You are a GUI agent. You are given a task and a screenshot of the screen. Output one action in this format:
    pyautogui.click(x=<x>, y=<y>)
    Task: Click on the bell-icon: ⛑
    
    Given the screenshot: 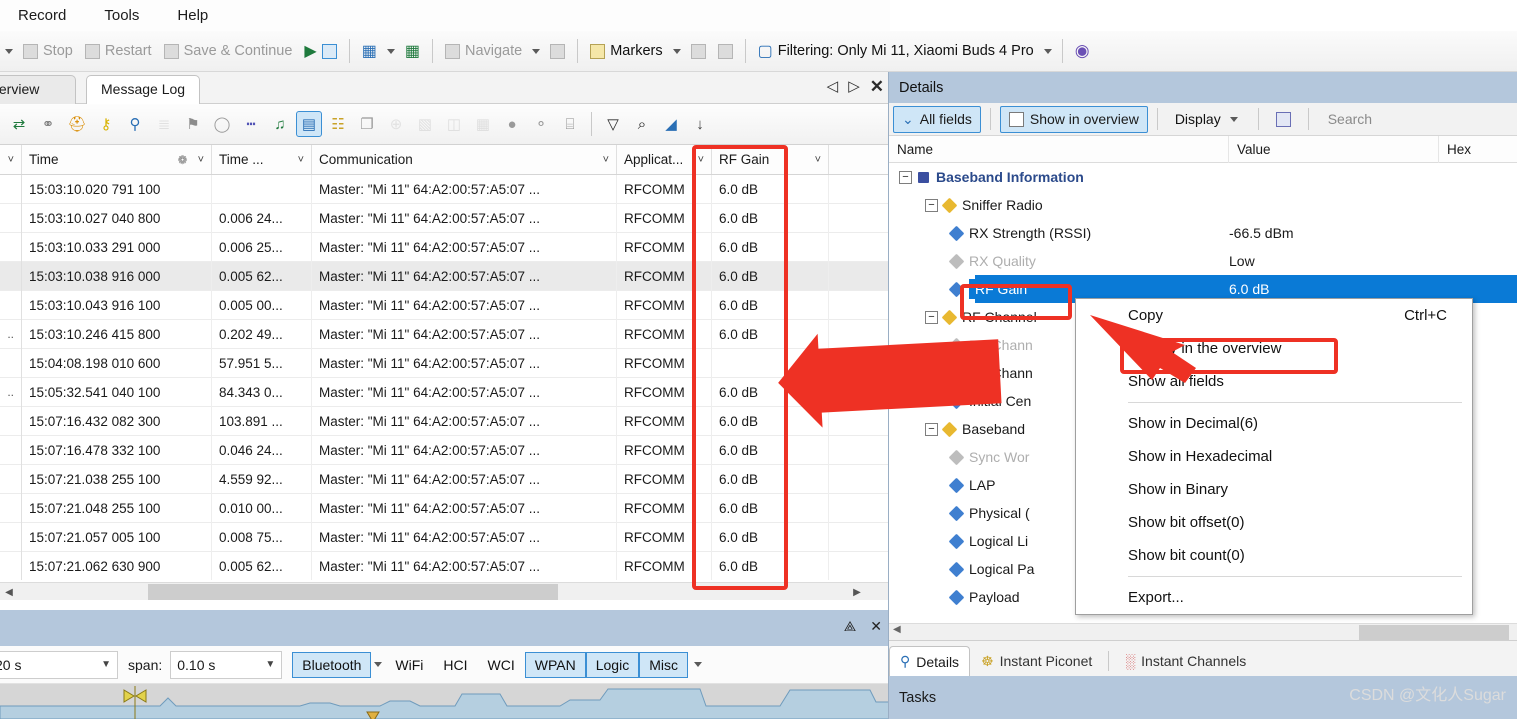 What is the action you would take?
    pyautogui.click(x=77, y=124)
    